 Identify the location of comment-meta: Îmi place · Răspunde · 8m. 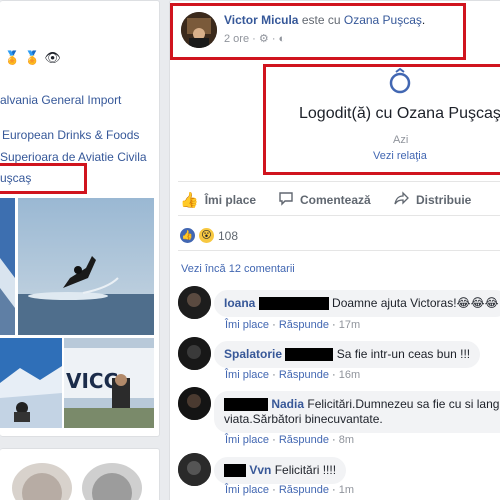
(290, 440).